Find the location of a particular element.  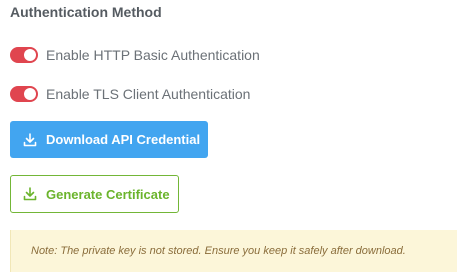

download-api-credential-button: Download API Credential is located at coordinates (109, 139).